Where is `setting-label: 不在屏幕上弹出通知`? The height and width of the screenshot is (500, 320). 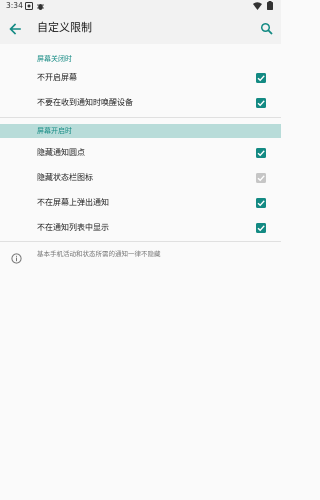 setting-label: 不在屏幕上弹出通知 is located at coordinates (73, 202).